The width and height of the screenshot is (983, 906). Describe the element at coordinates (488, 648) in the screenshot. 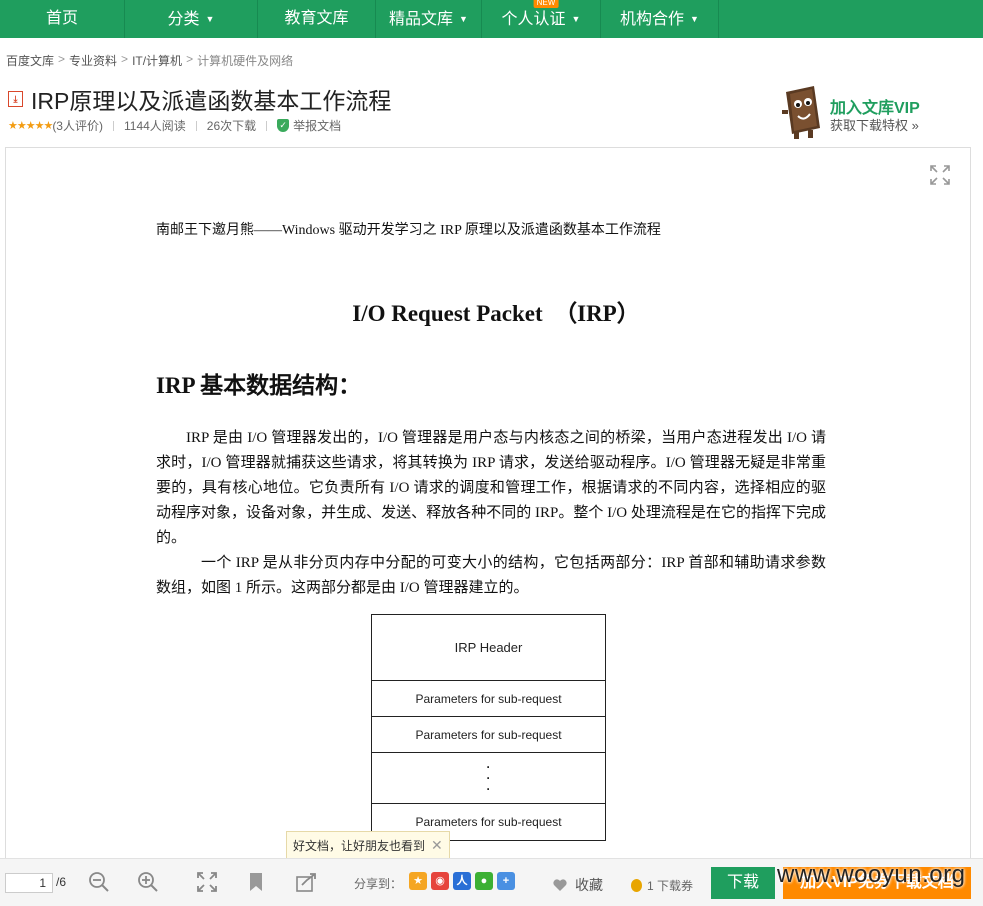

I see `diagram-irp-header: IRP Header` at that location.